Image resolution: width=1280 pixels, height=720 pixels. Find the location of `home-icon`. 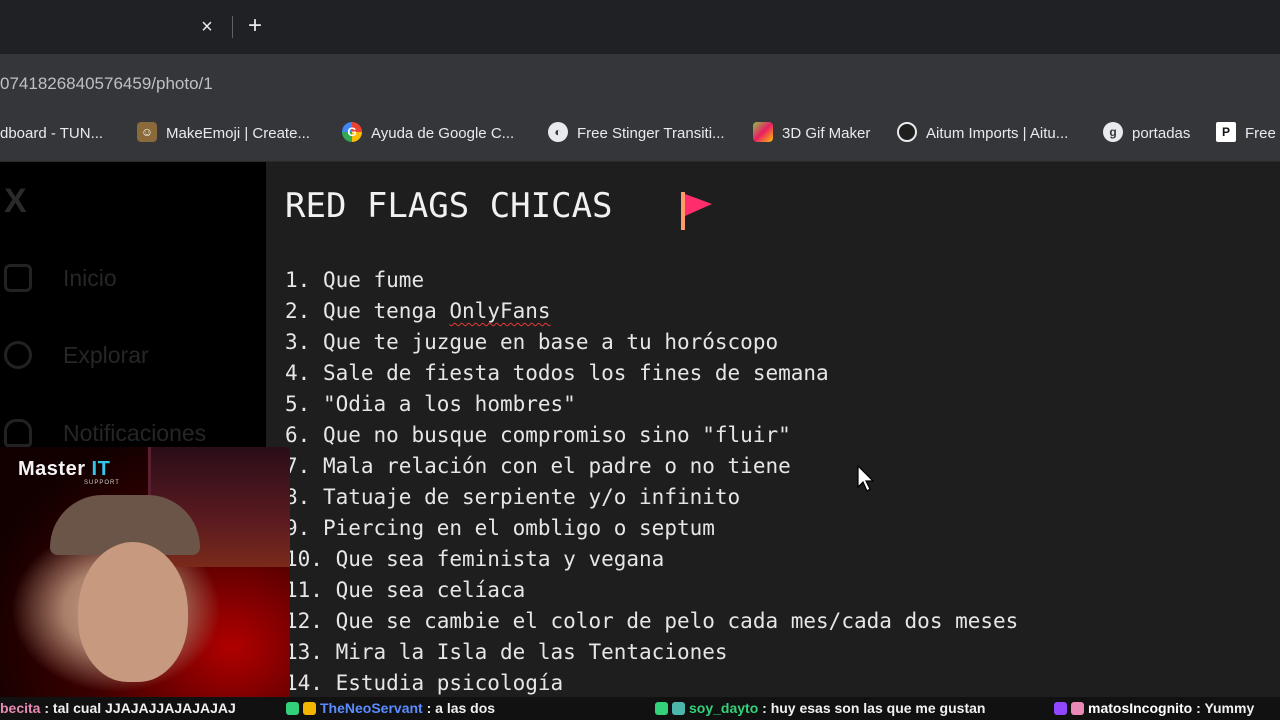

home-icon is located at coordinates (18, 278).